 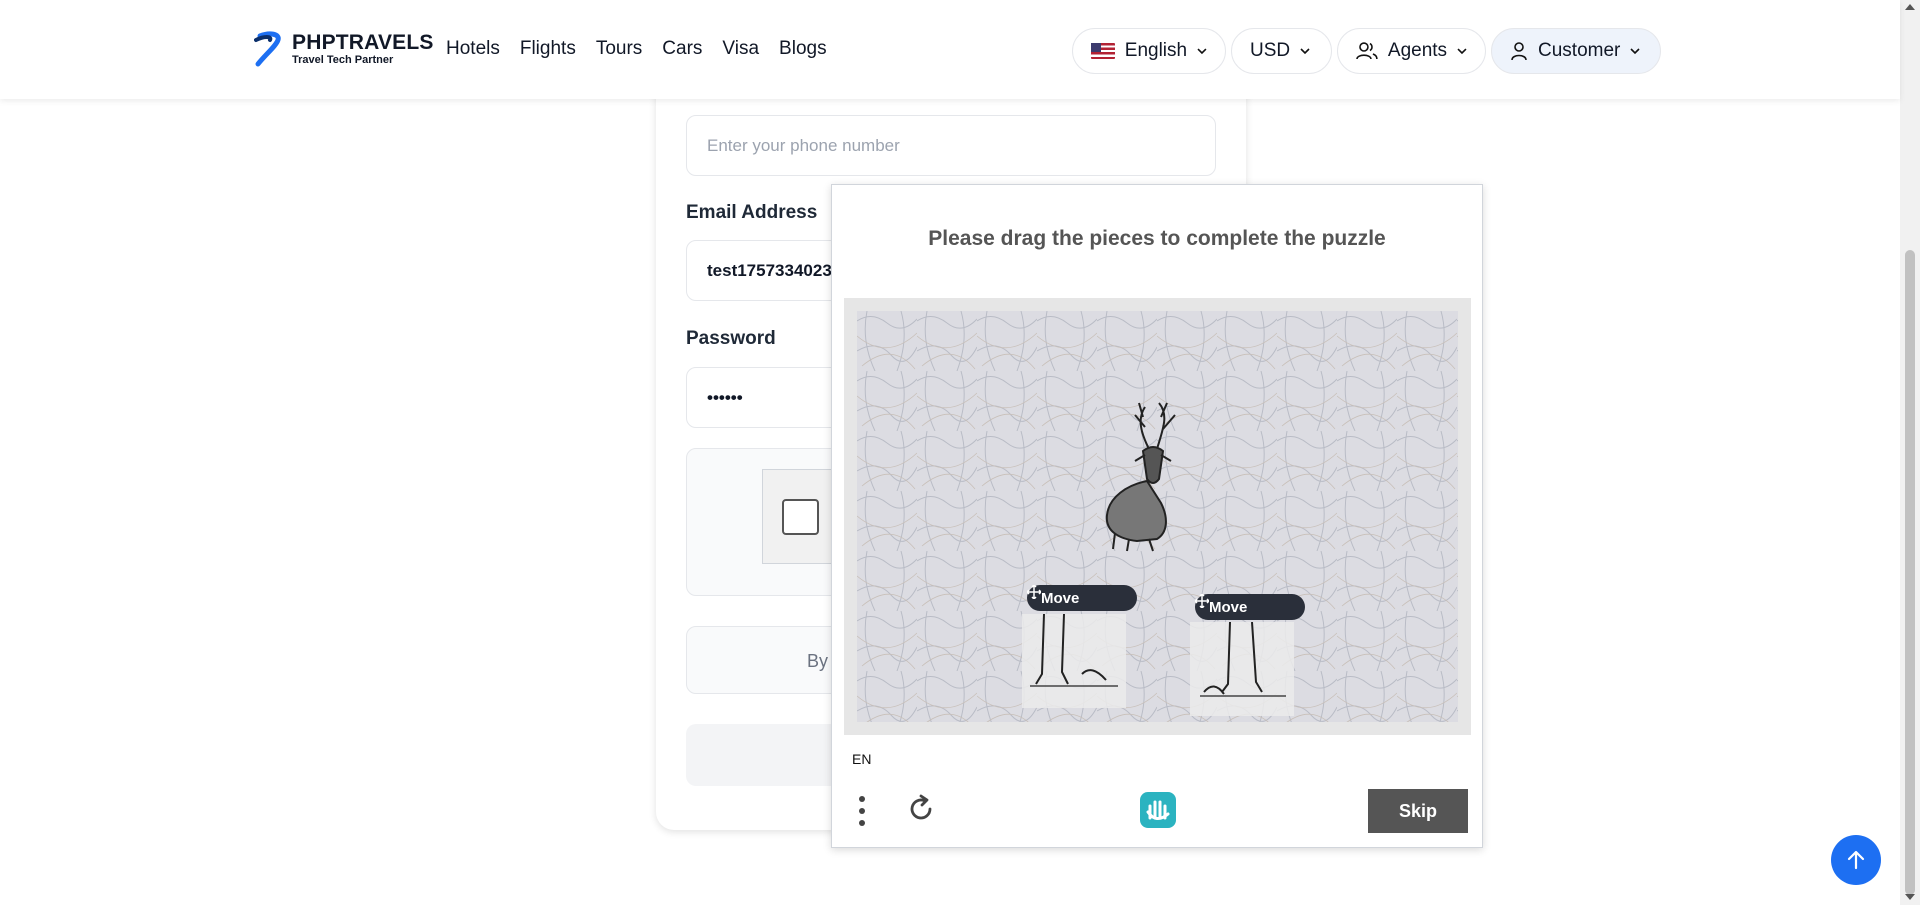 I want to click on move-label-1: Move, so click(x=1060, y=598).